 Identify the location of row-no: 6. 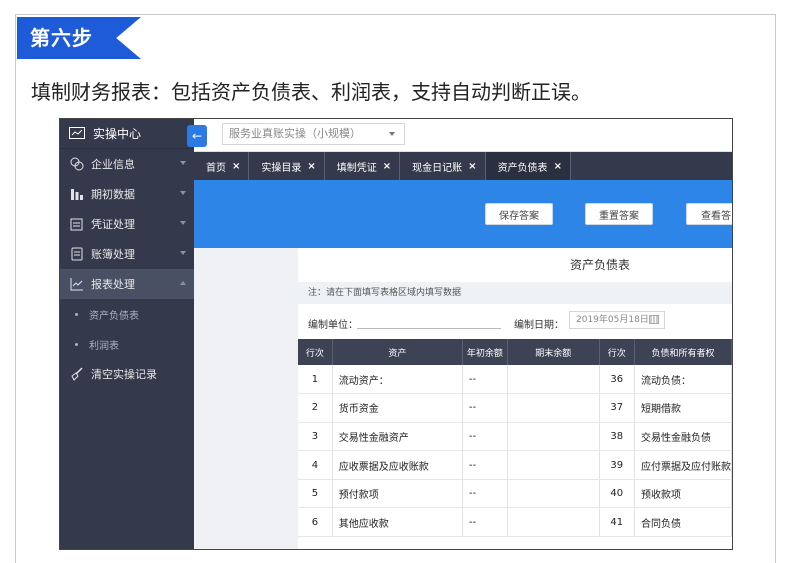
(315, 522).